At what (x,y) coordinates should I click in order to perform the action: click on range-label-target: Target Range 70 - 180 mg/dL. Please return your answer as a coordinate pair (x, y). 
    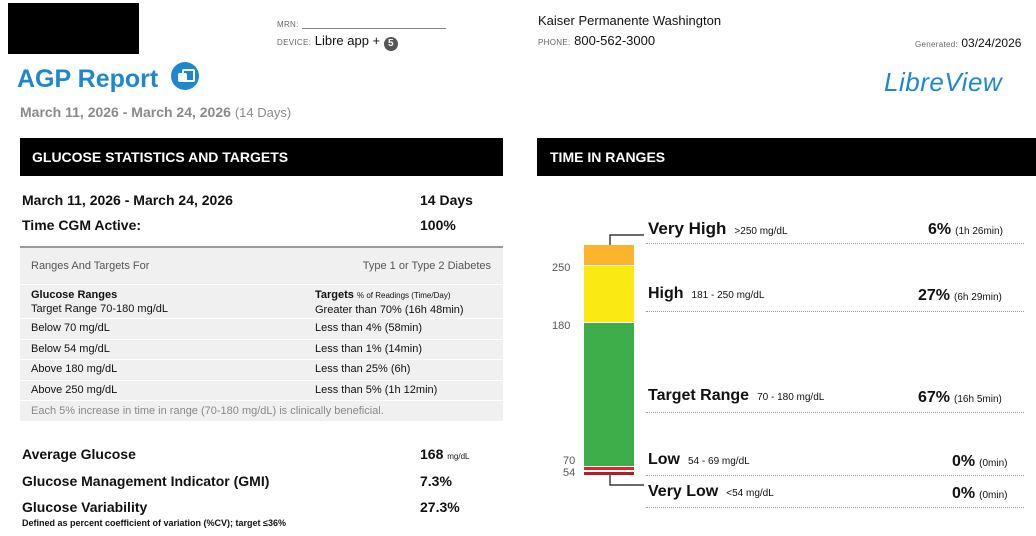
    Looking at the image, I should click on (736, 395).